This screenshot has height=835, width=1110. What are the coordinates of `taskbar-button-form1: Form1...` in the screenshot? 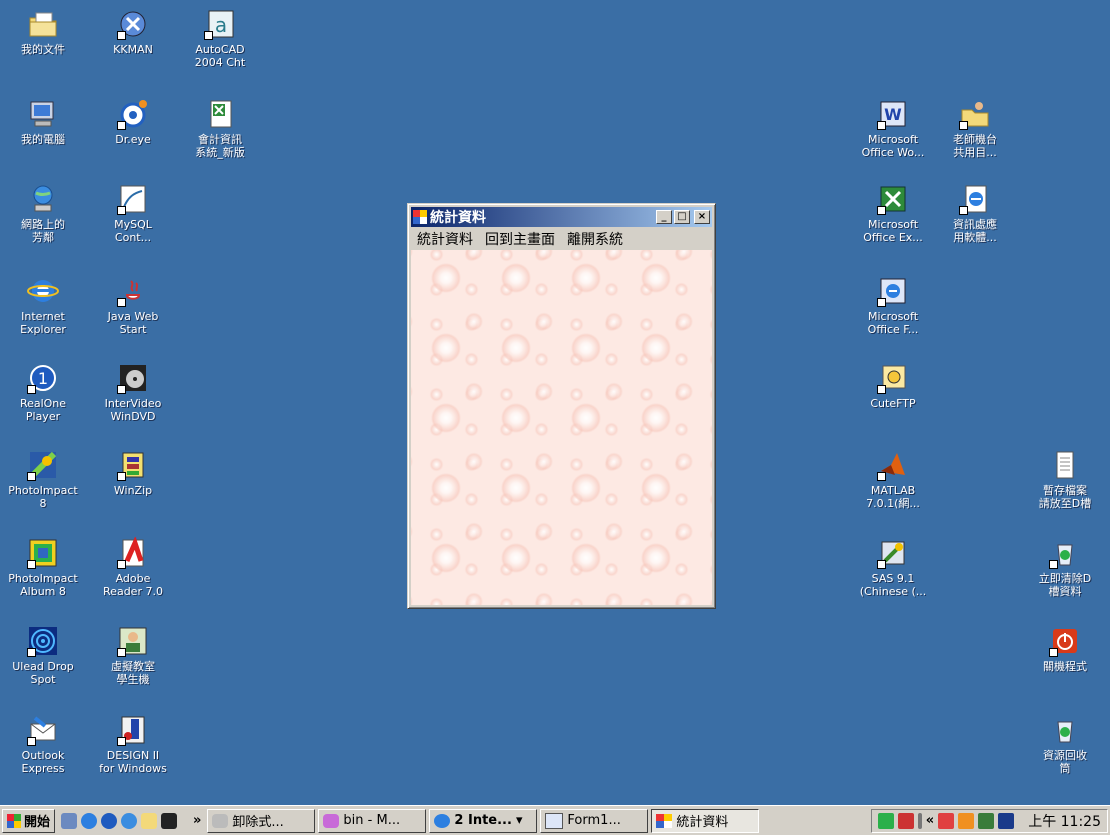 It's located at (594, 820).